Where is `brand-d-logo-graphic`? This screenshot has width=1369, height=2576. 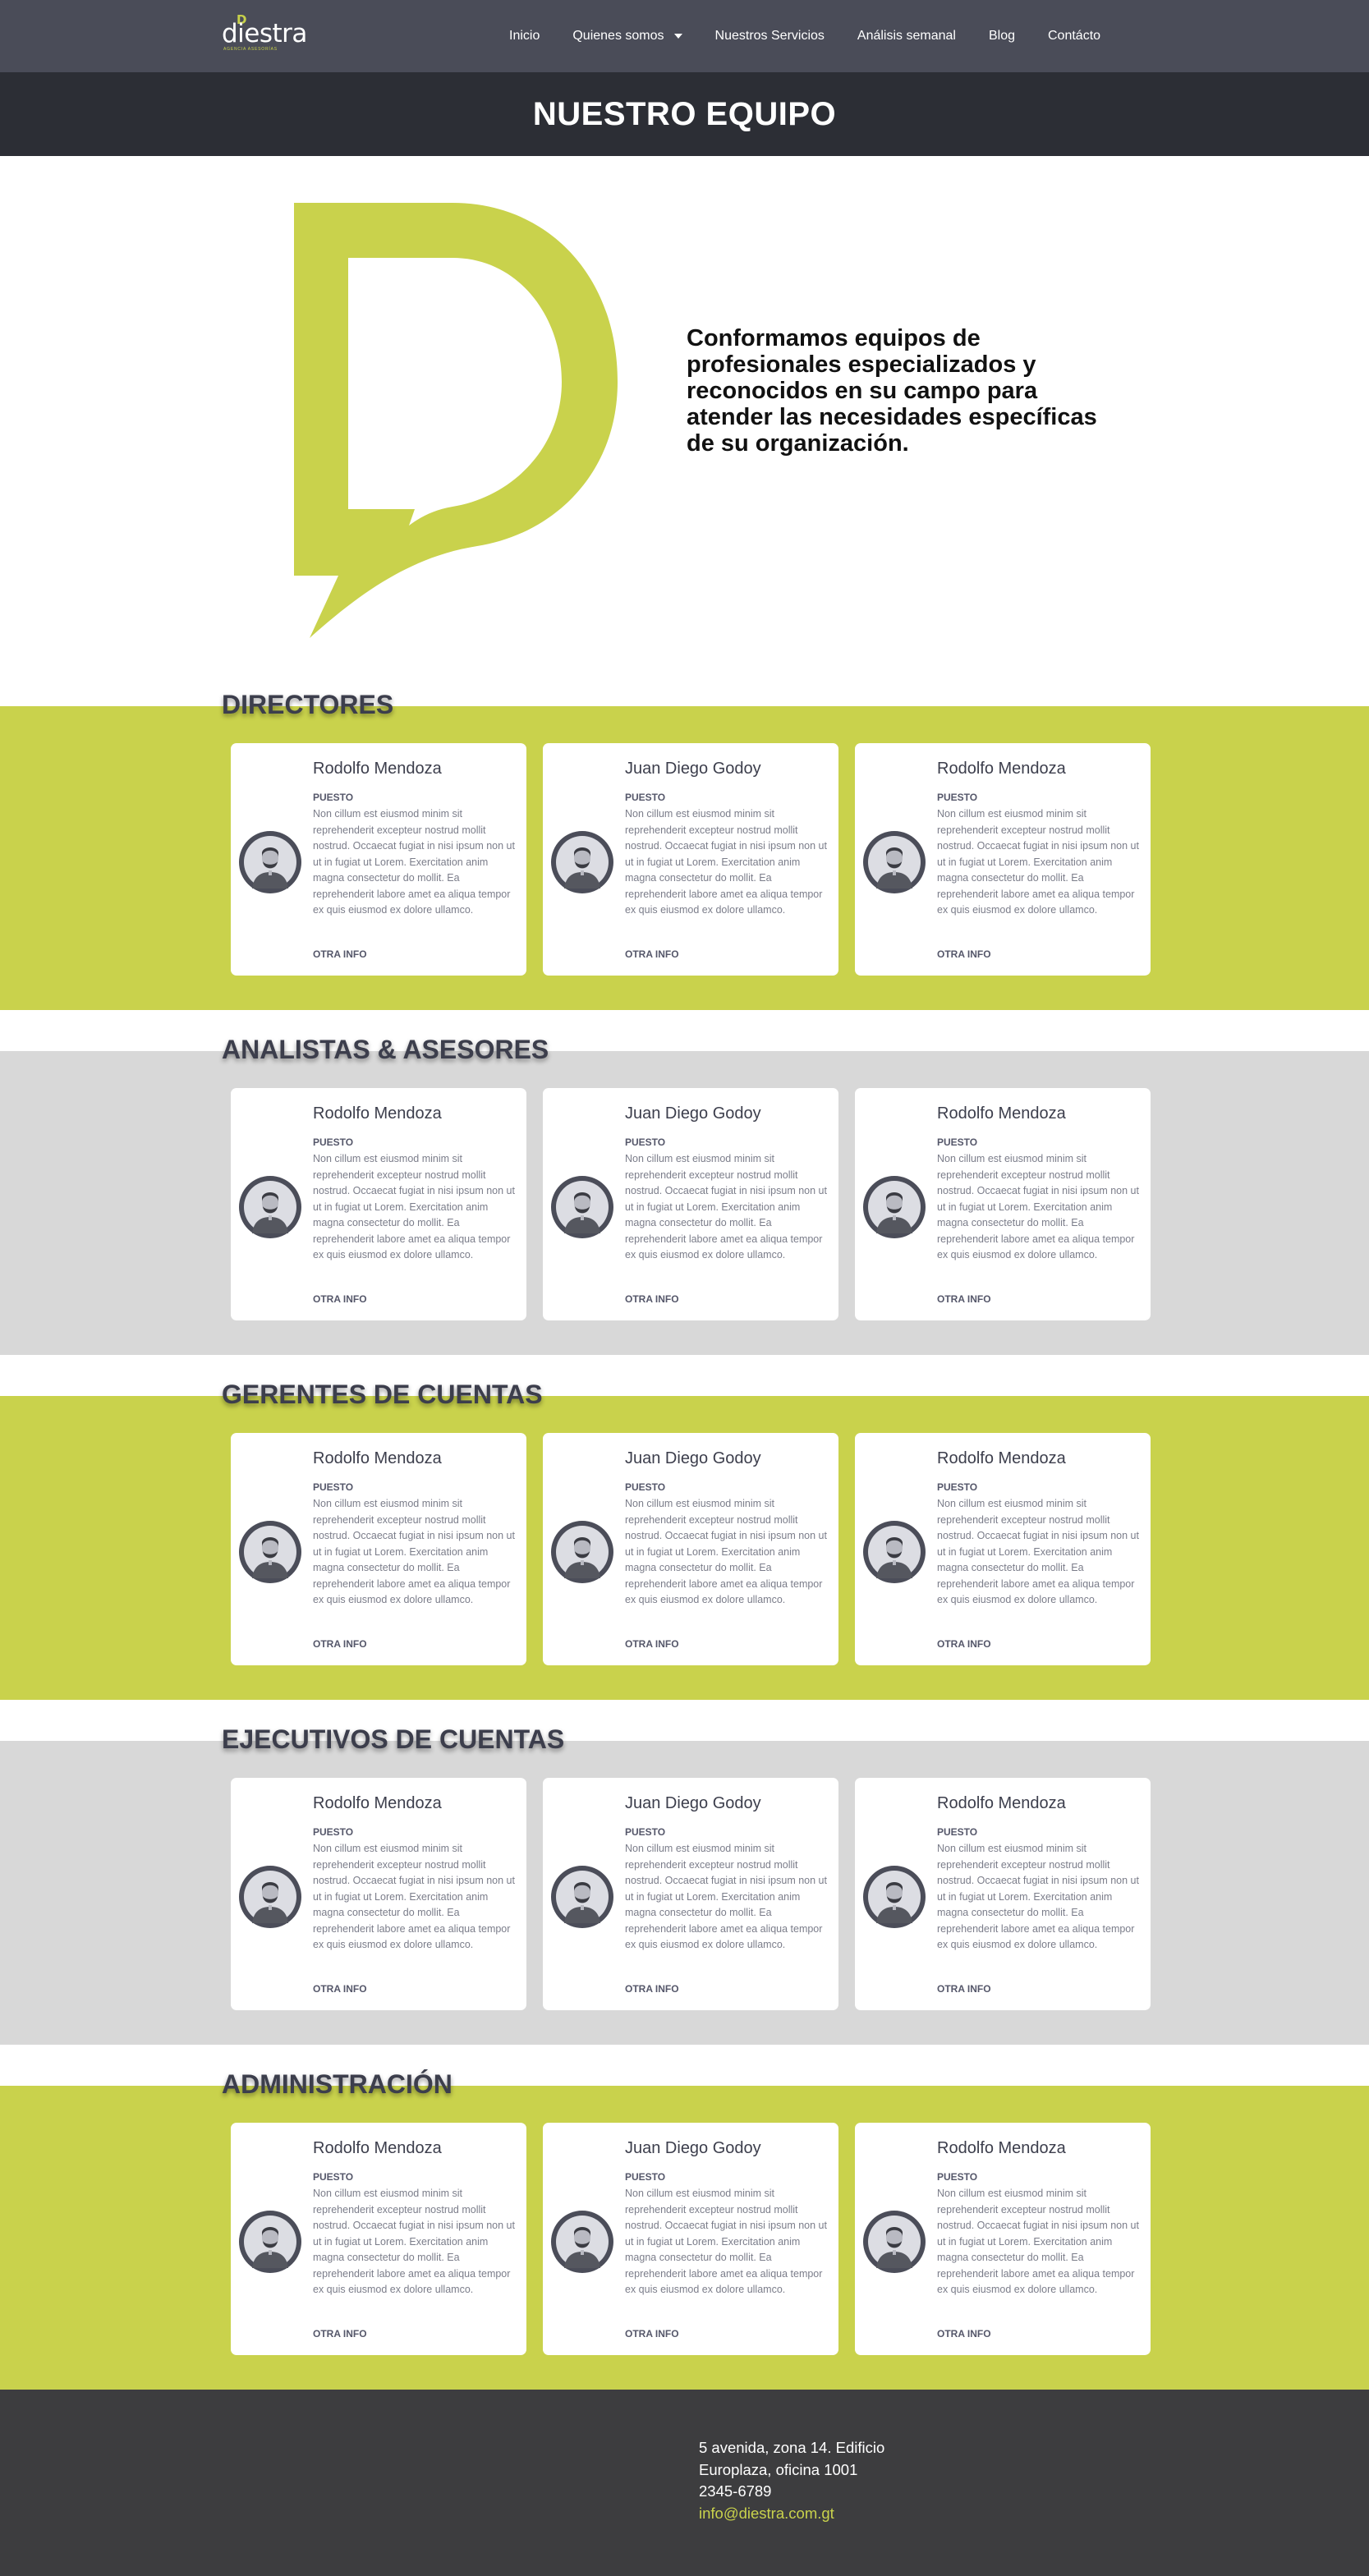 brand-d-logo-graphic is located at coordinates (456, 420).